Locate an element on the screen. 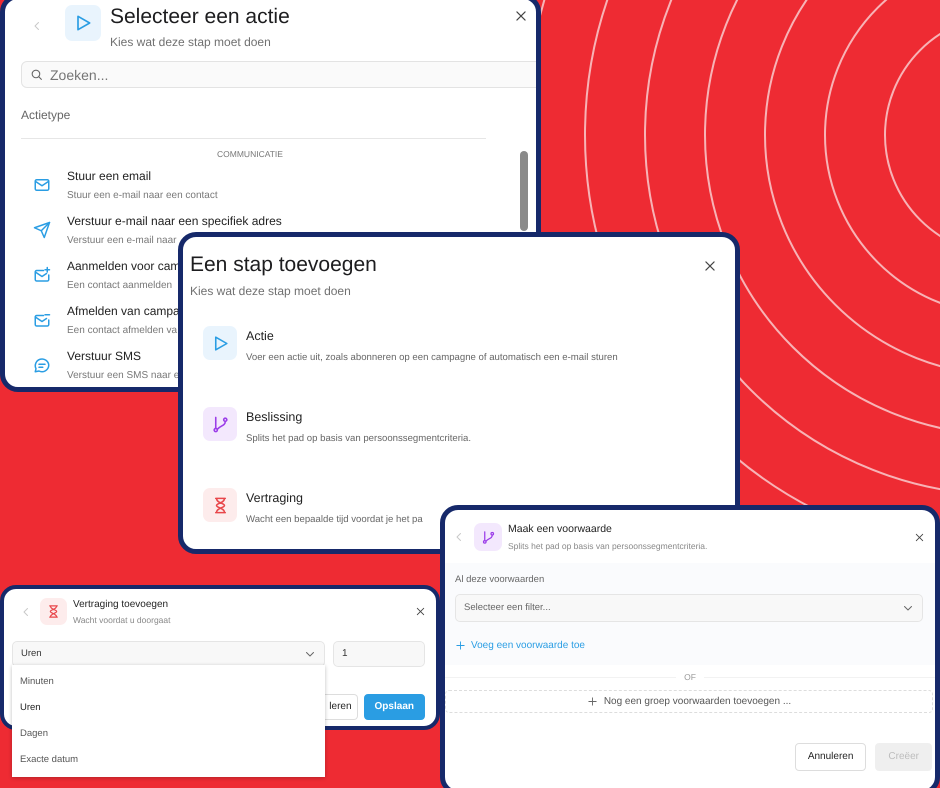  option-description: Wacht een bepaalde tijd voordat je het pa is located at coordinates (334, 520).